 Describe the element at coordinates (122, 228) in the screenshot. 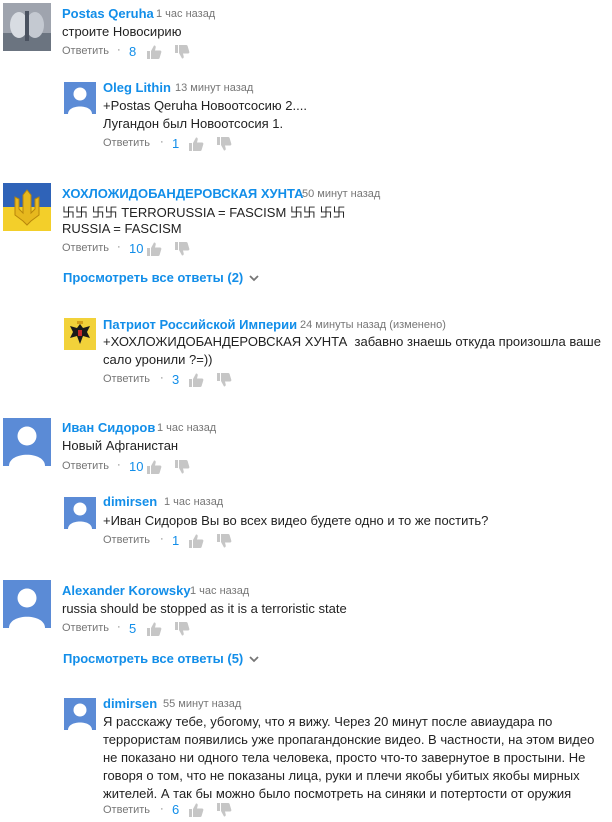

I see `comment-text: RUSSIA = FASCISM` at that location.